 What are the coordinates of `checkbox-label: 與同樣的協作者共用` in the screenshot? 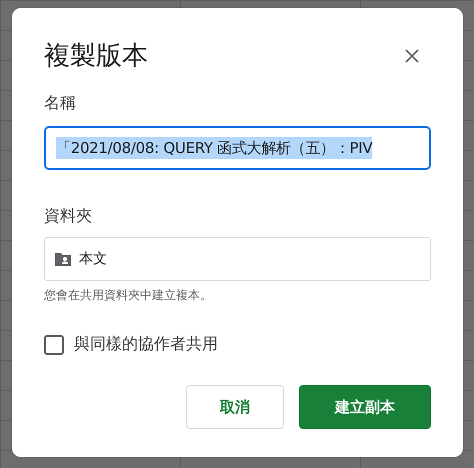 It's located at (146, 344).